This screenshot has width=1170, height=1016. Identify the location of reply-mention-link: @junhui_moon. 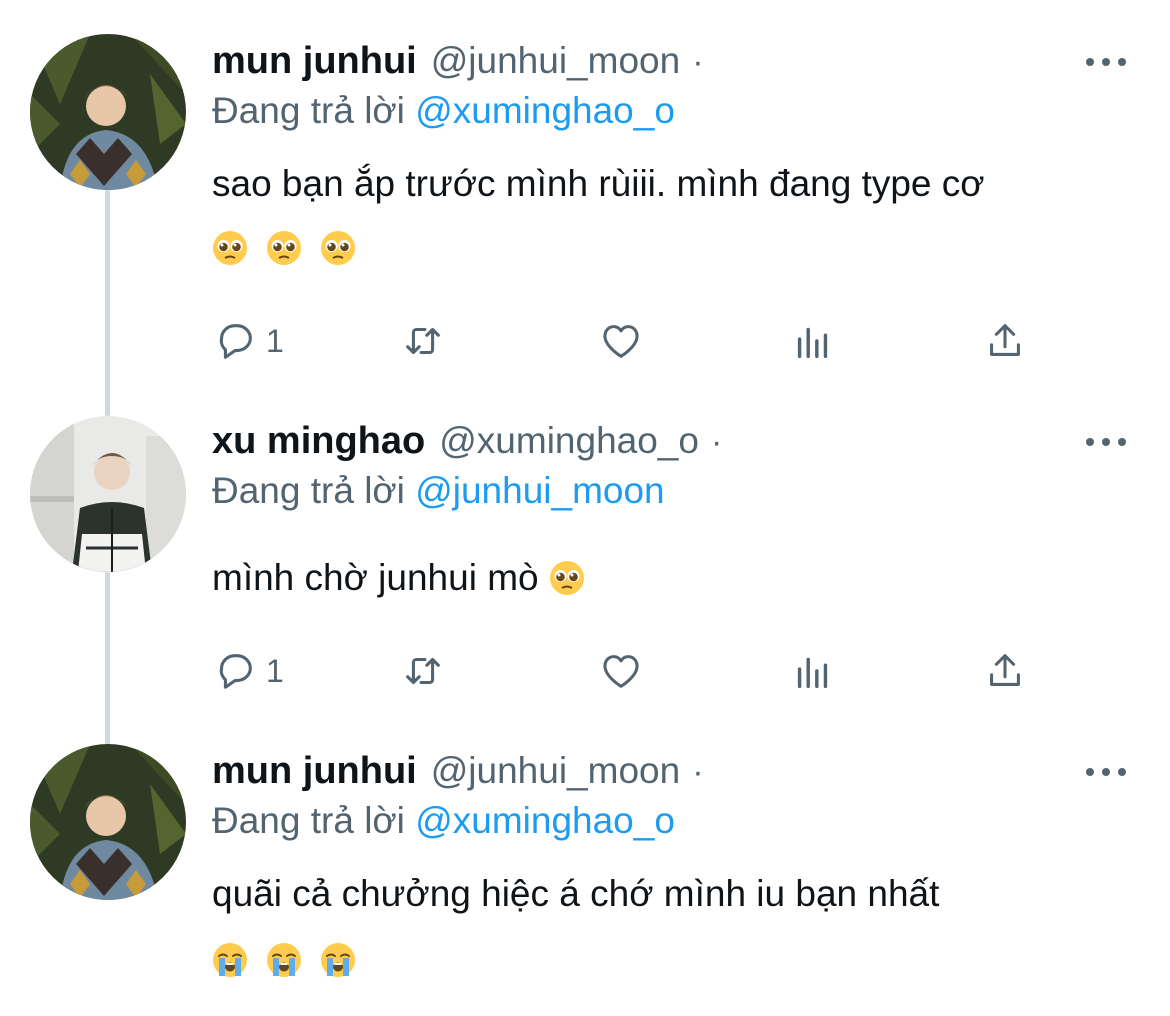
(539, 490).